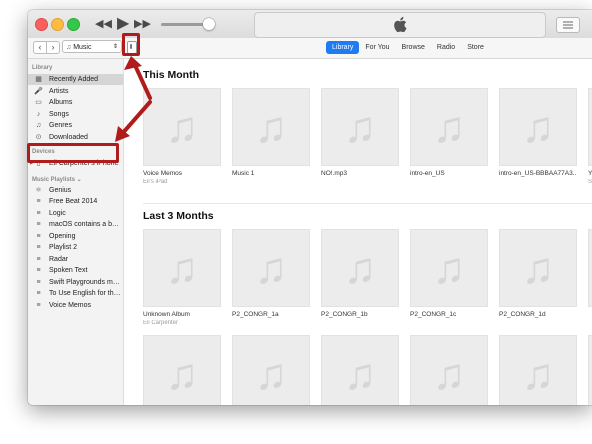  I want to click on sidebar-item-playlist: ≡ Radar, so click(75, 259).